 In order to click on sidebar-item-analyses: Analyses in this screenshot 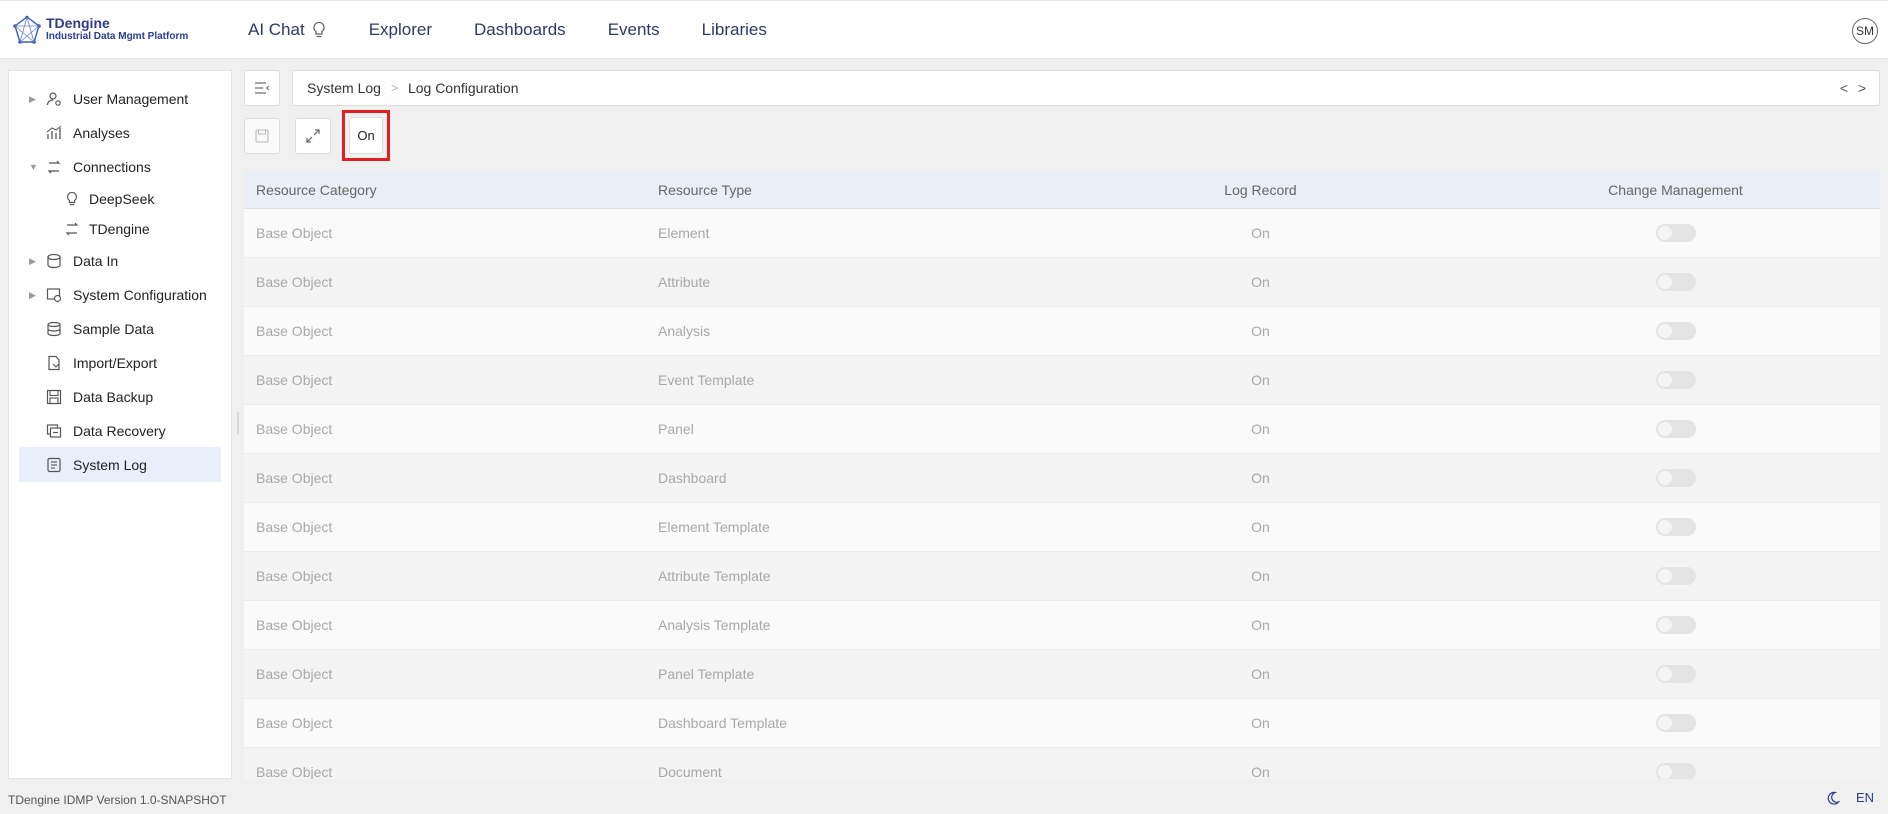, I will do `click(120, 133)`.